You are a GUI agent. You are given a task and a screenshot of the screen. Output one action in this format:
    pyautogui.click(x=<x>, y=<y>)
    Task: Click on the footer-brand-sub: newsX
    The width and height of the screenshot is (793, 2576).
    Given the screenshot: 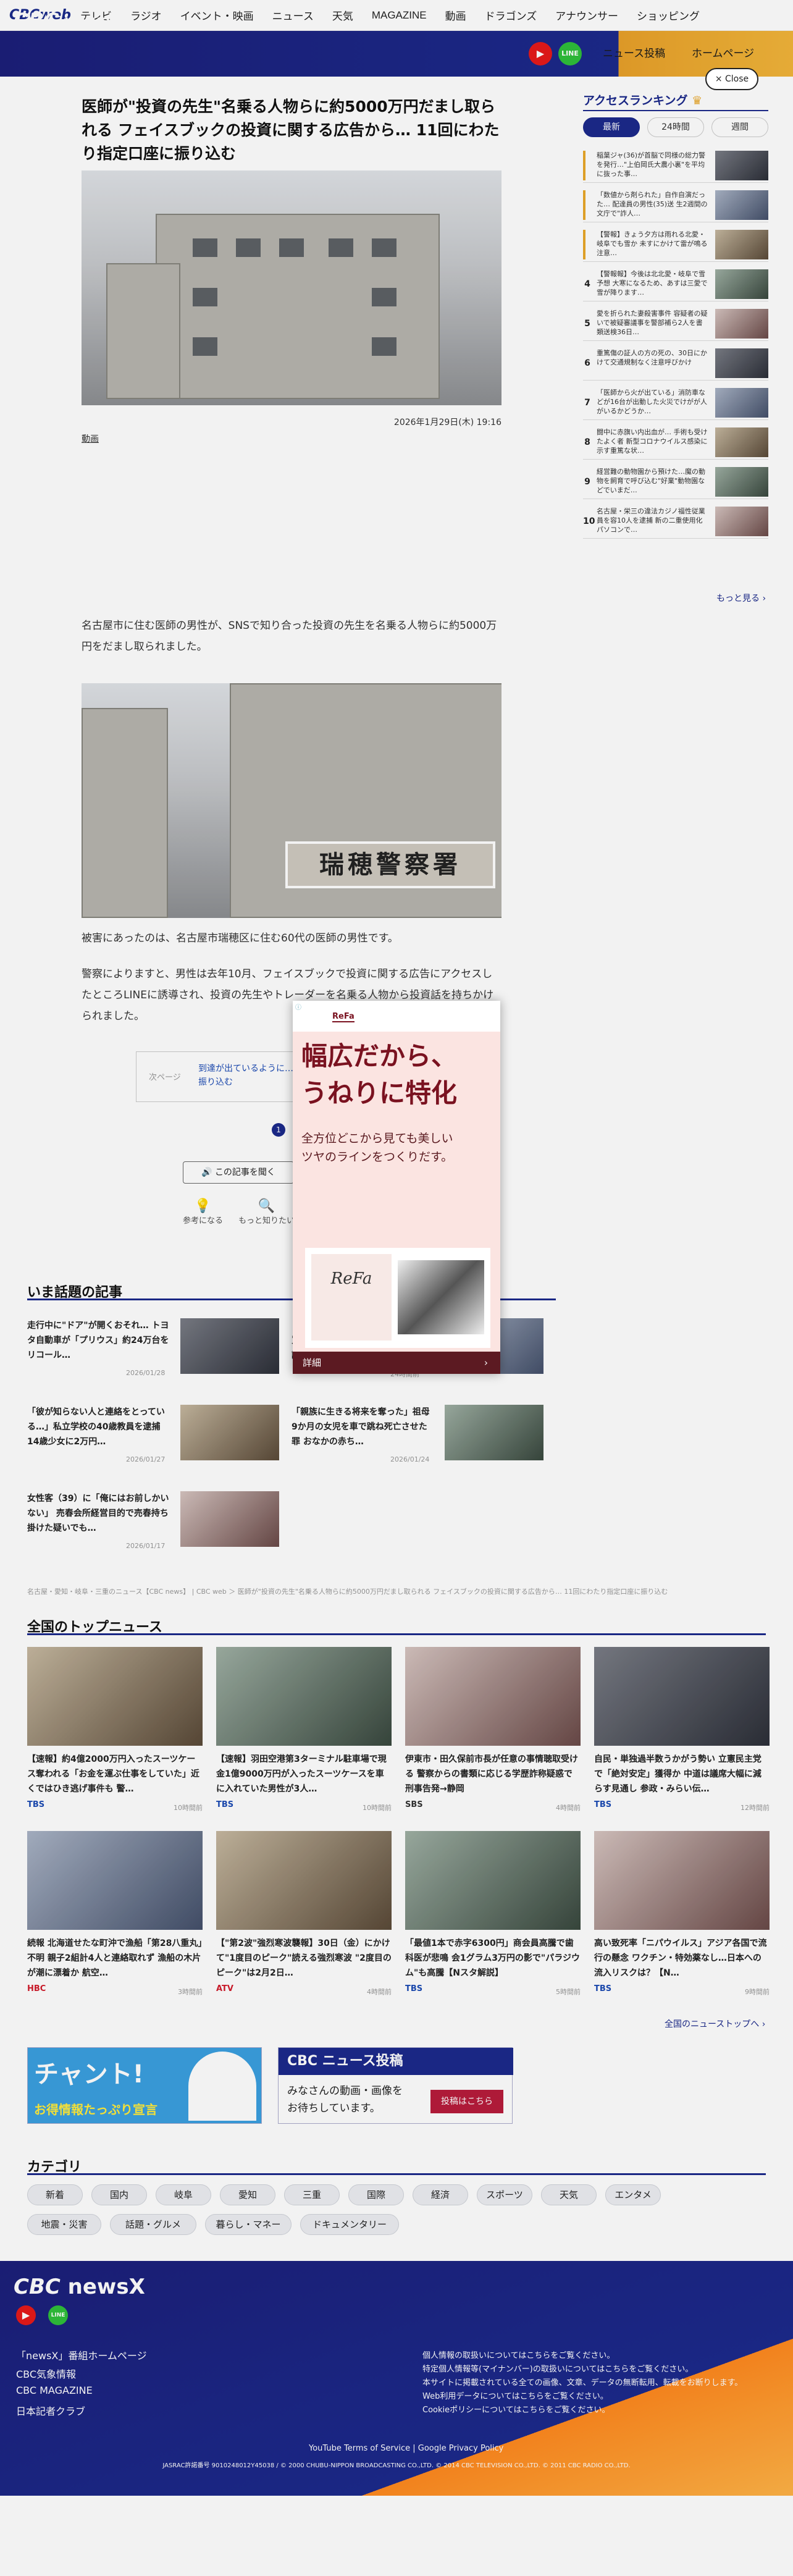 What is the action you would take?
    pyautogui.click(x=106, y=2287)
    